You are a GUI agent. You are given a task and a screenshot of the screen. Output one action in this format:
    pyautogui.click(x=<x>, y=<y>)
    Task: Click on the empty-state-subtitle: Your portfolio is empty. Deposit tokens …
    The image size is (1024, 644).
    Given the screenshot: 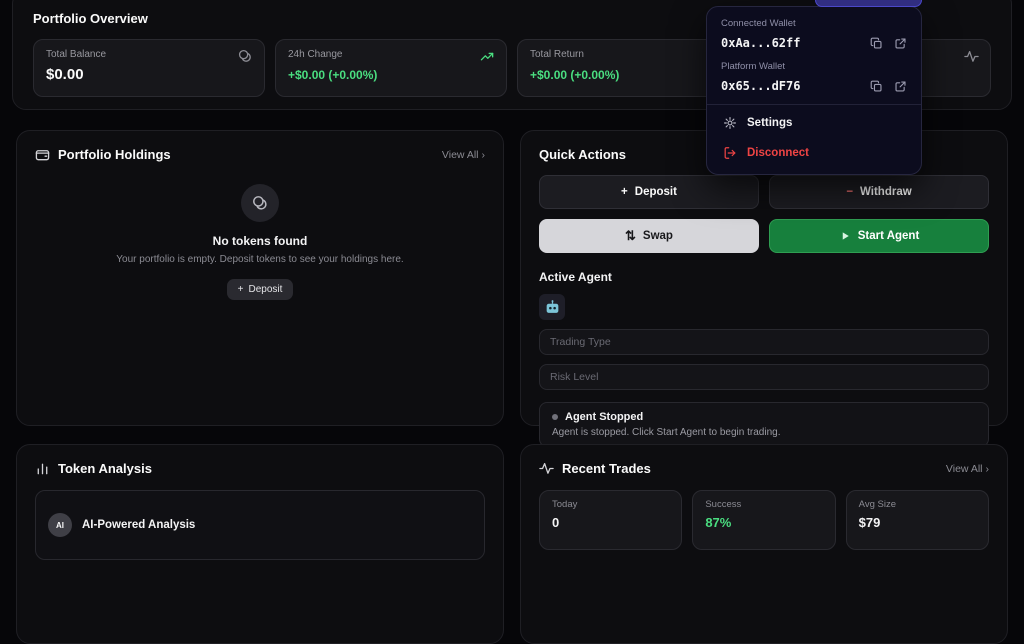 What is the action you would take?
    pyautogui.click(x=260, y=259)
    